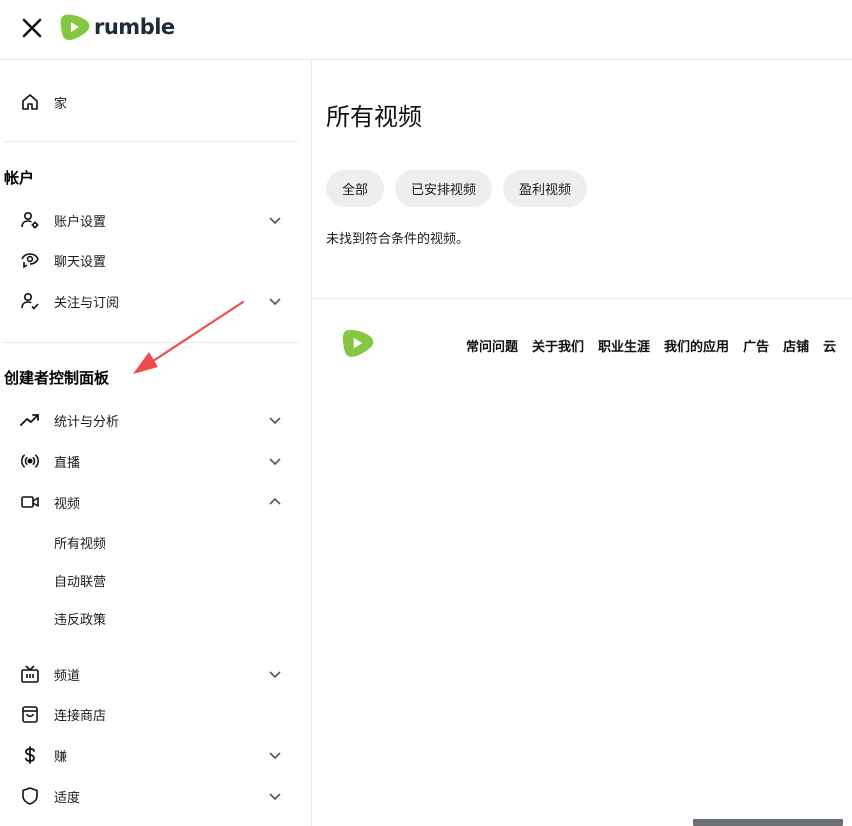 This screenshot has width=852, height=826. Describe the element at coordinates (150, 755) in the screenshot. I see `sidebar-item-earn: 赚` at that location.